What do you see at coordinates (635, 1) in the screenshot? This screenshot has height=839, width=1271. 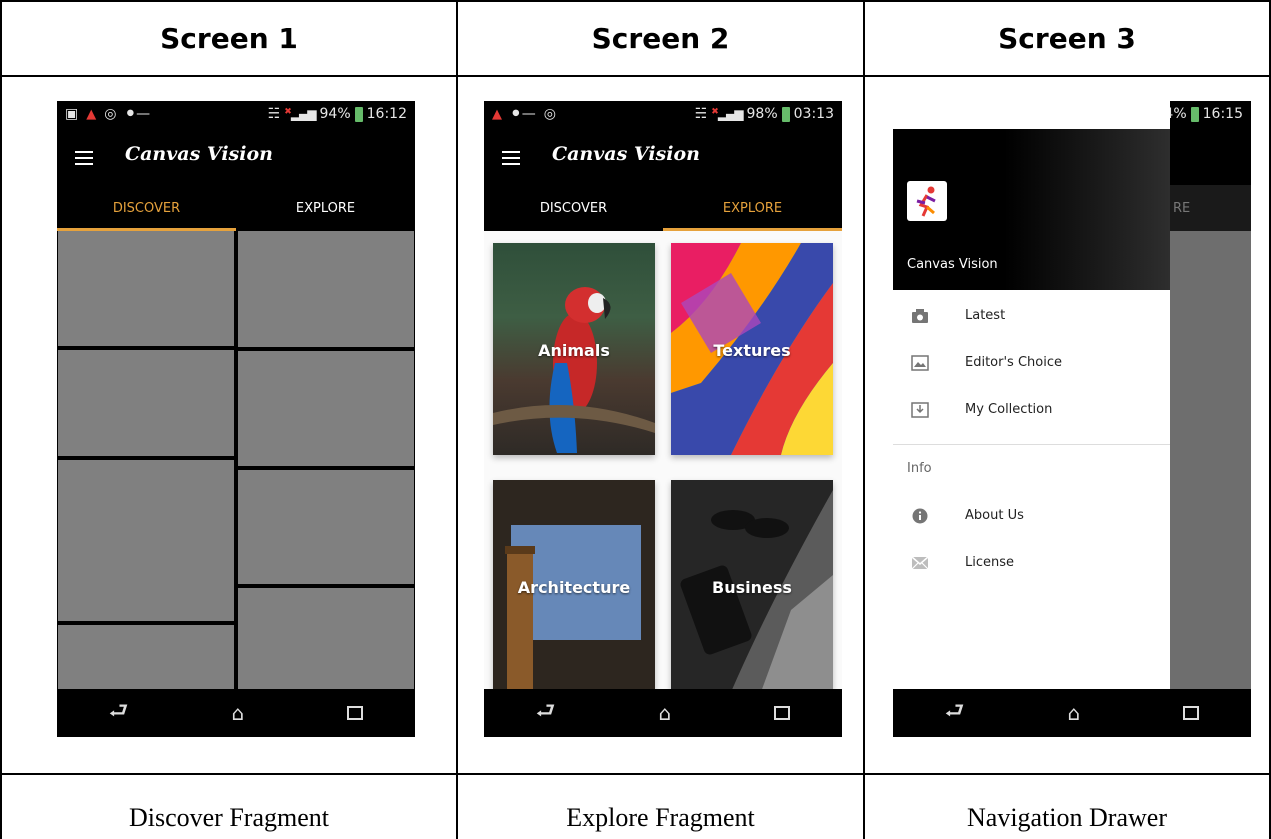 I see `table-border-top` at bounding box center [635, 1].